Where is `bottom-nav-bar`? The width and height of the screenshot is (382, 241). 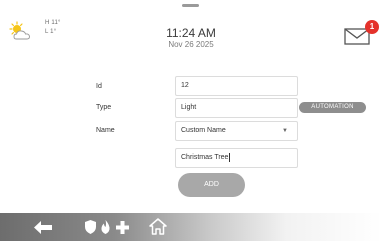 bottom-nav-bar is located at coordinates (191, 227).